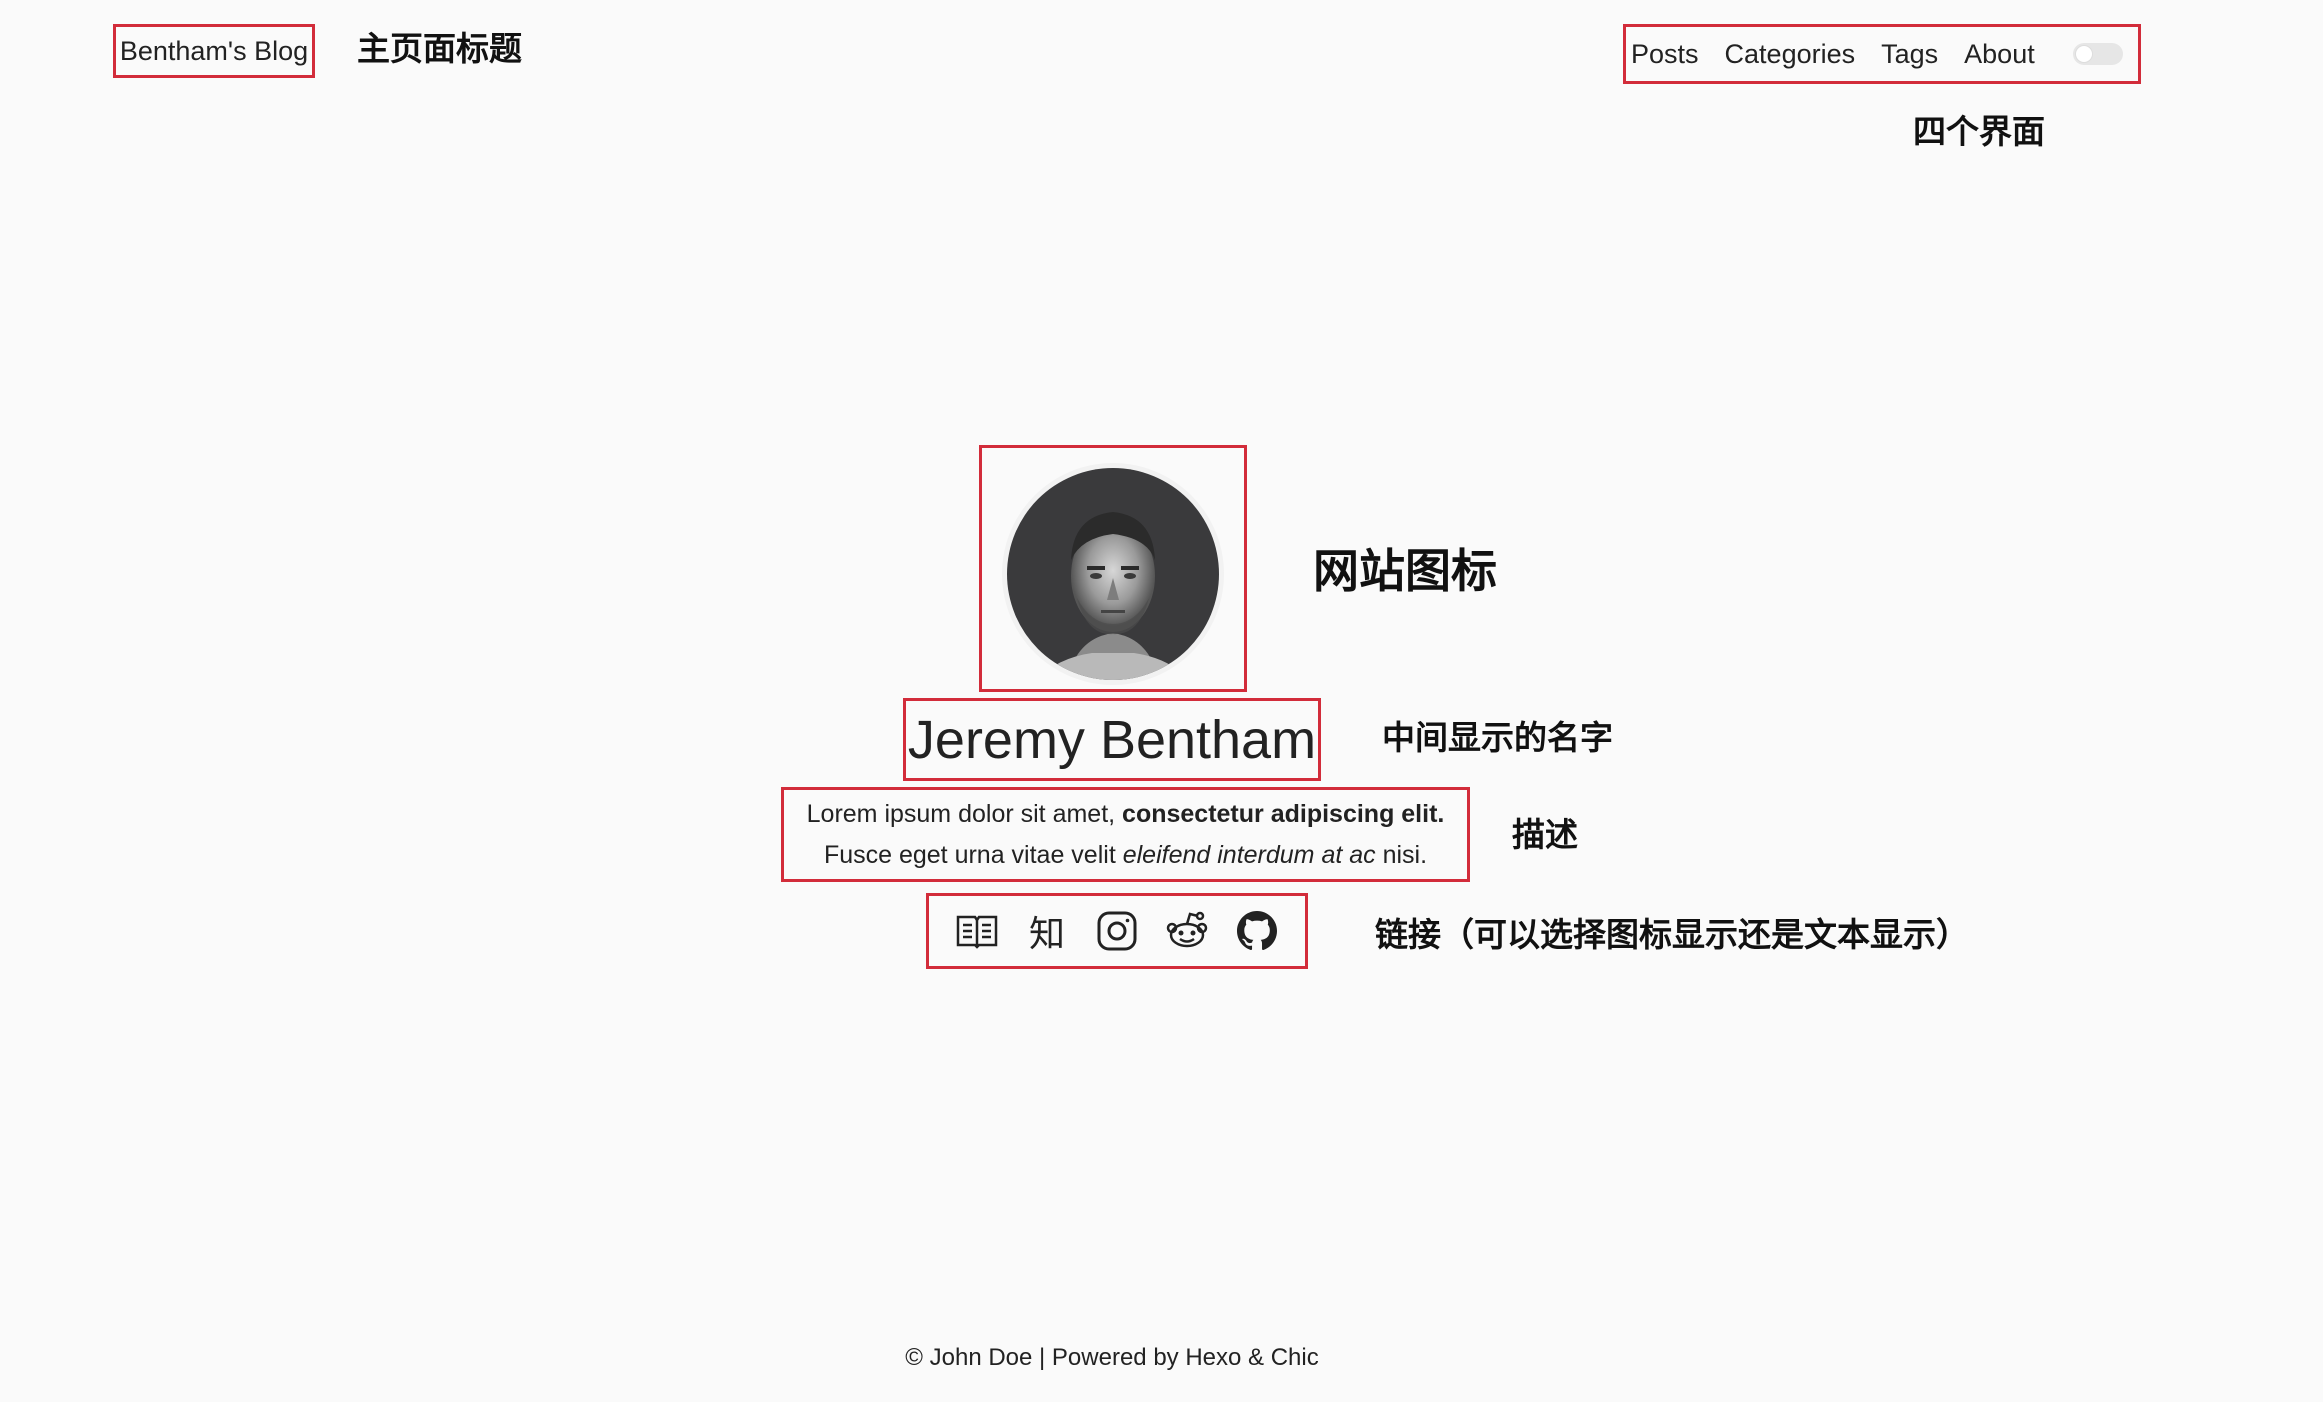 This screenshot has width=2323, height=1402. Describe the element at coordinates (1187, 931) in the screenshot. I see `reddit-icon` at that location.